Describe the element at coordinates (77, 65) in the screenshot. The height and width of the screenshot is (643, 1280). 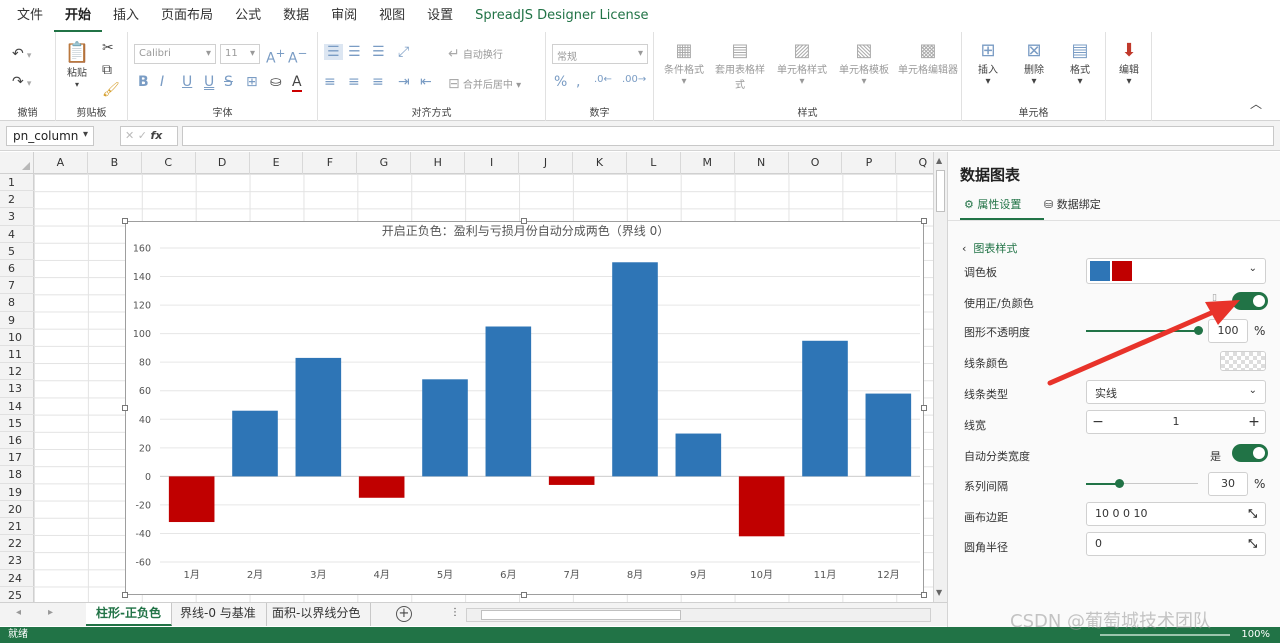
I see `paste-button: 📋 粘贴 ▾` at that location.